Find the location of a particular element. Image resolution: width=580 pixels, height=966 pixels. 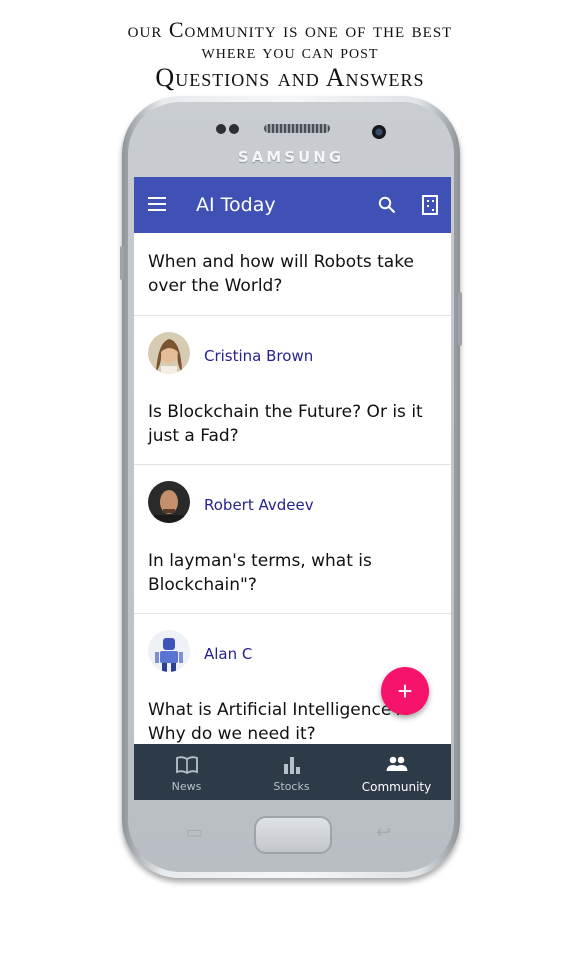

home-button is located at coordinates (293, 835).